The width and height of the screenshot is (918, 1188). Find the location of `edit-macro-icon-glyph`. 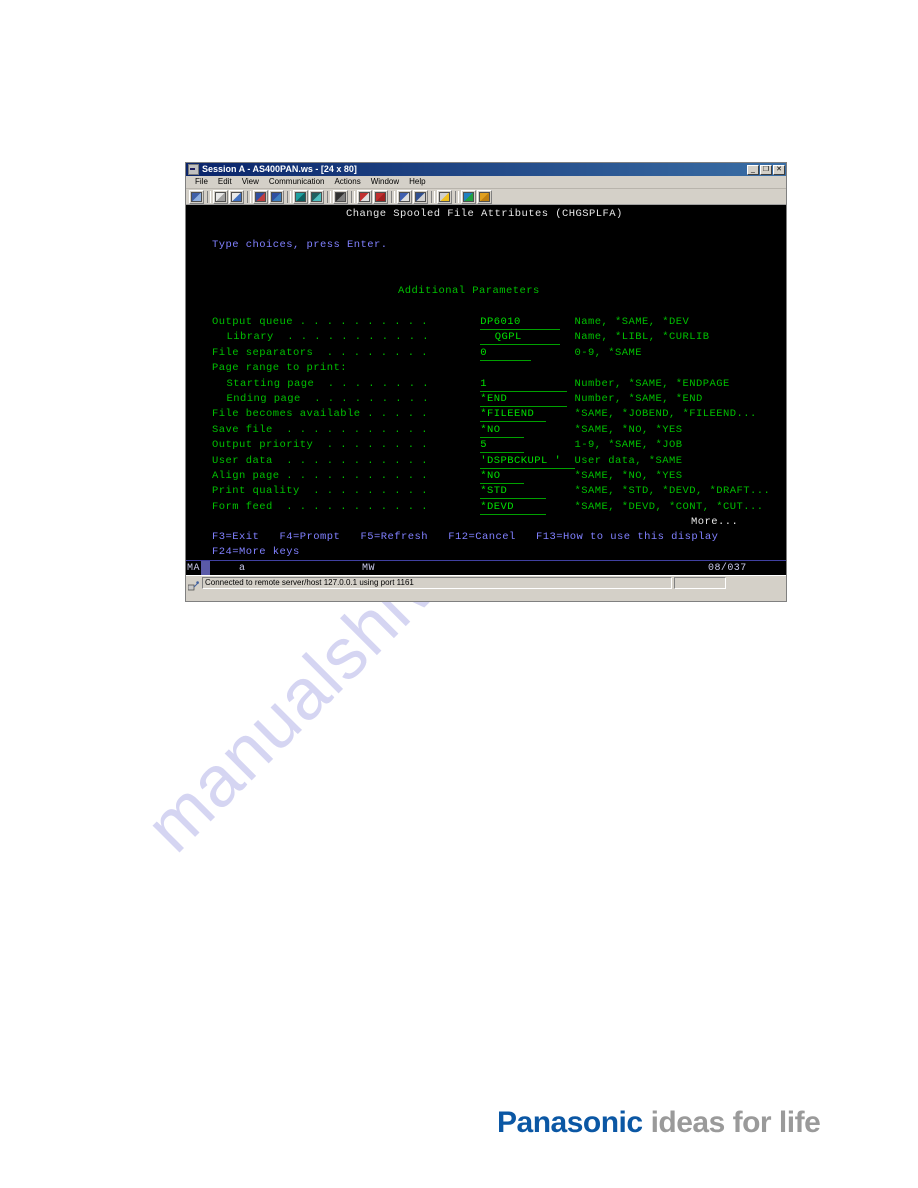

edit-macro-icon-glyph is located at coordinates (484, 196).